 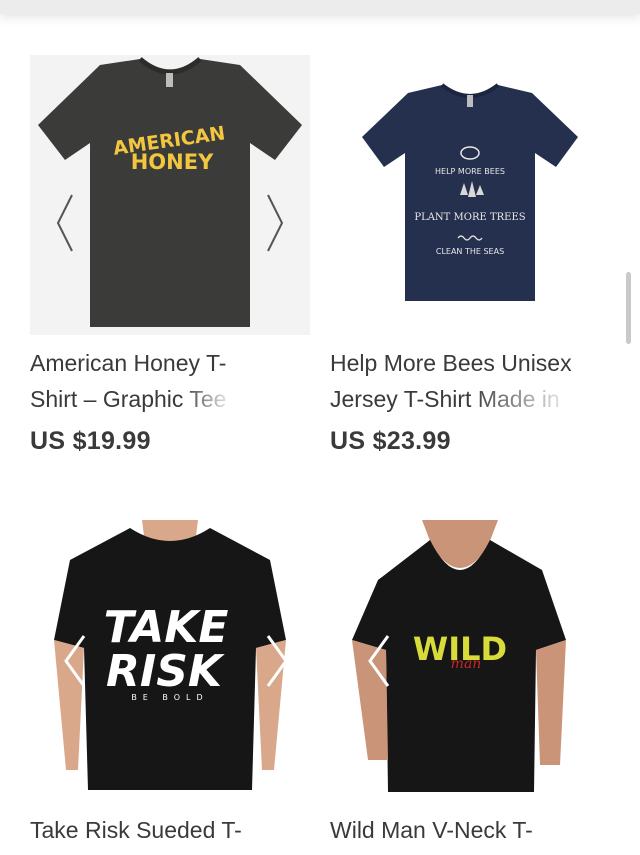 I want to click on art-text-plant-trees: PLANT MORE TREES, so click(x=469, y=217).